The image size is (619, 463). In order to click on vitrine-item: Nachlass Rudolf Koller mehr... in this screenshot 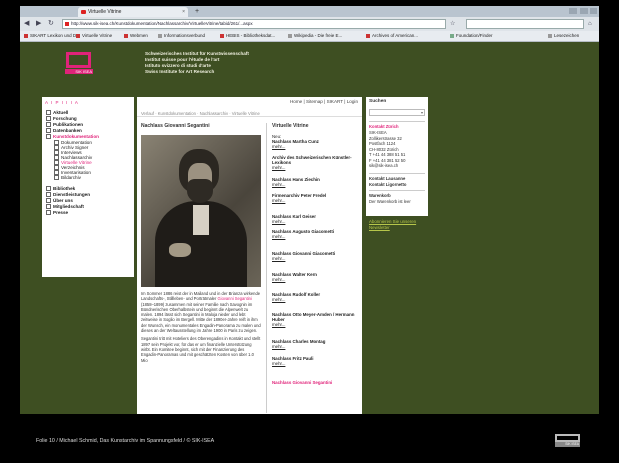, I will do `click(315, 297)`.